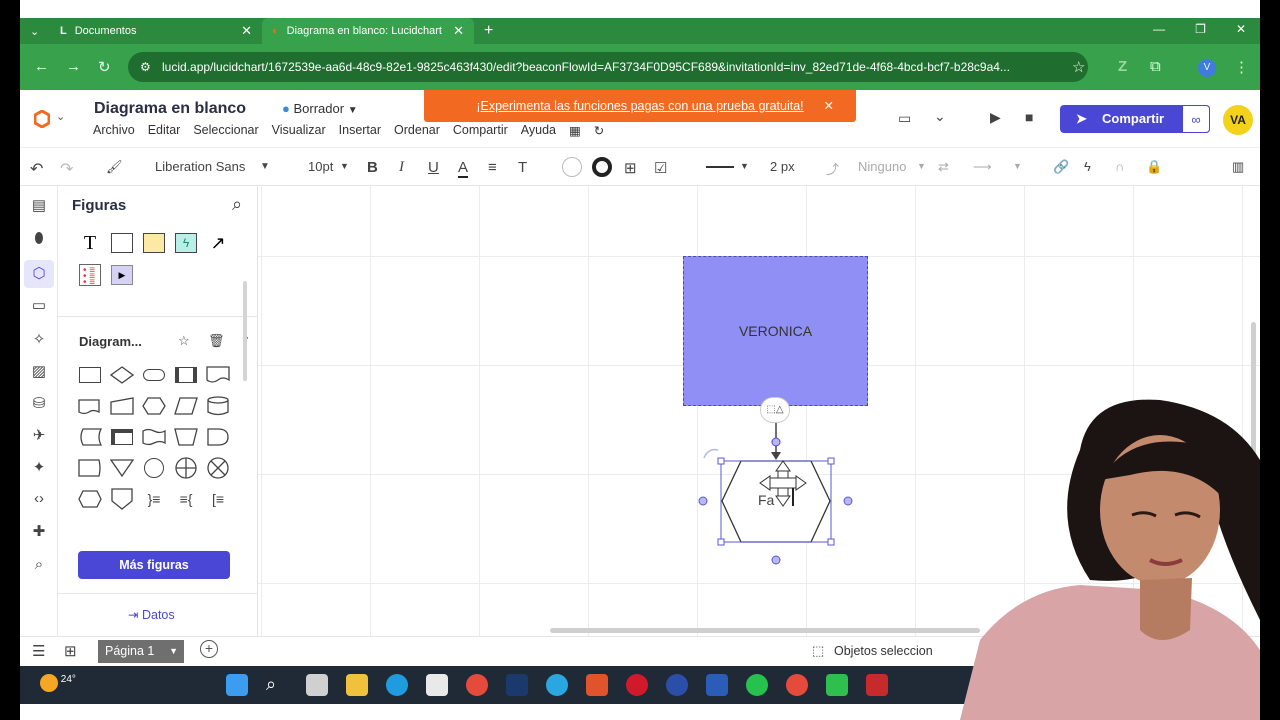  Describe the element at coordinates (832, 168) in the screenshot. I see `connector-icon: ⤴` at that location.